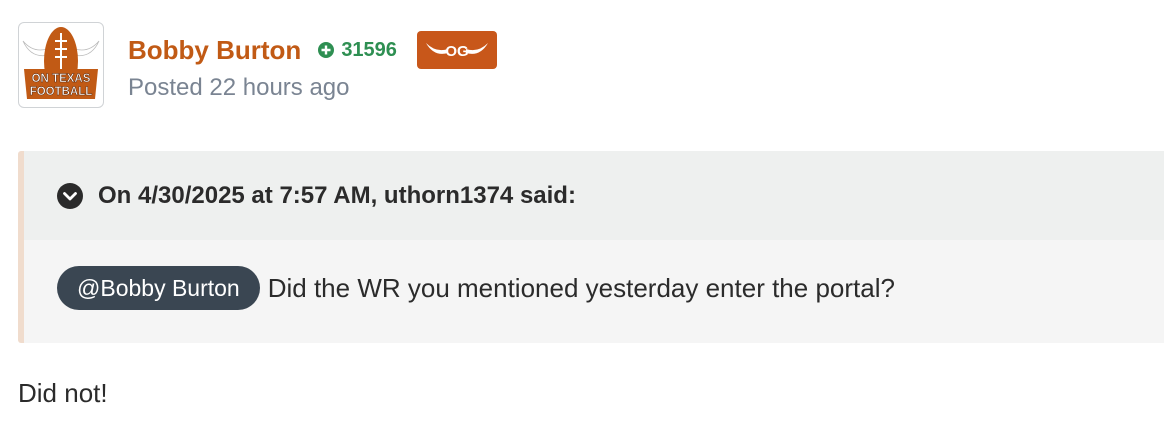 The height and width of the screenshot is (438, 1164). Describe the element at coordinates (369, 49) in the screenshot. I see `reputation-count: 31596` at that location.